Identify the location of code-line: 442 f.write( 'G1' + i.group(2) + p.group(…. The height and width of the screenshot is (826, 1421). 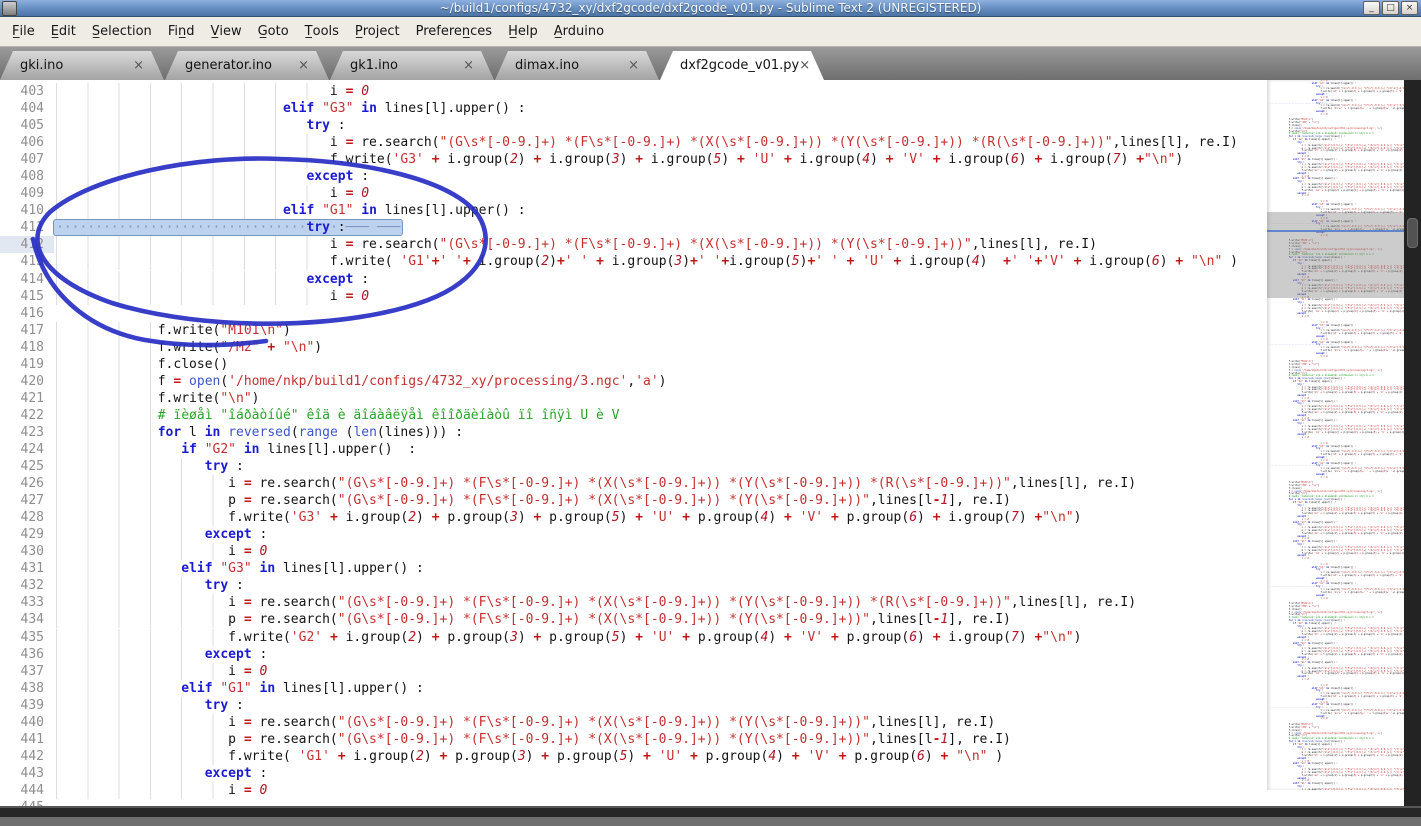
(633, 756).